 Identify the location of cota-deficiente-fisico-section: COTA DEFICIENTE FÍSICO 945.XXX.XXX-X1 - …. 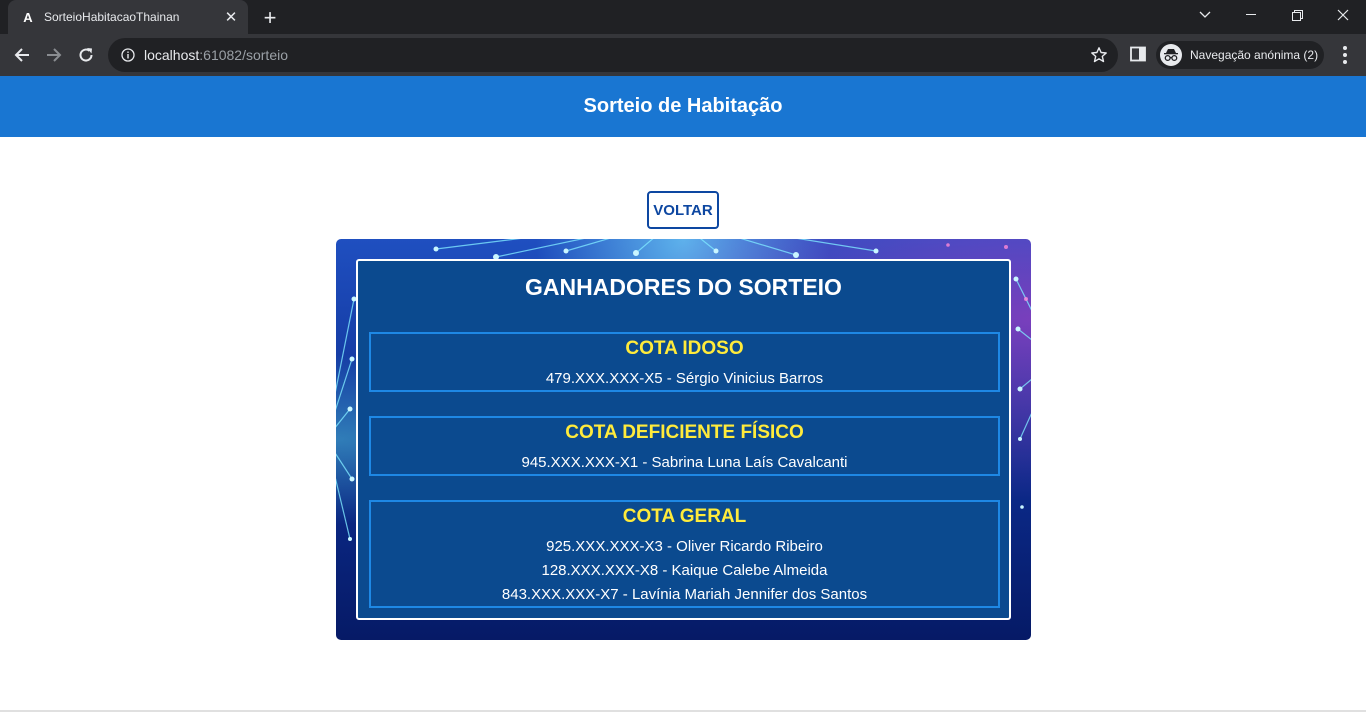
(684, 446).